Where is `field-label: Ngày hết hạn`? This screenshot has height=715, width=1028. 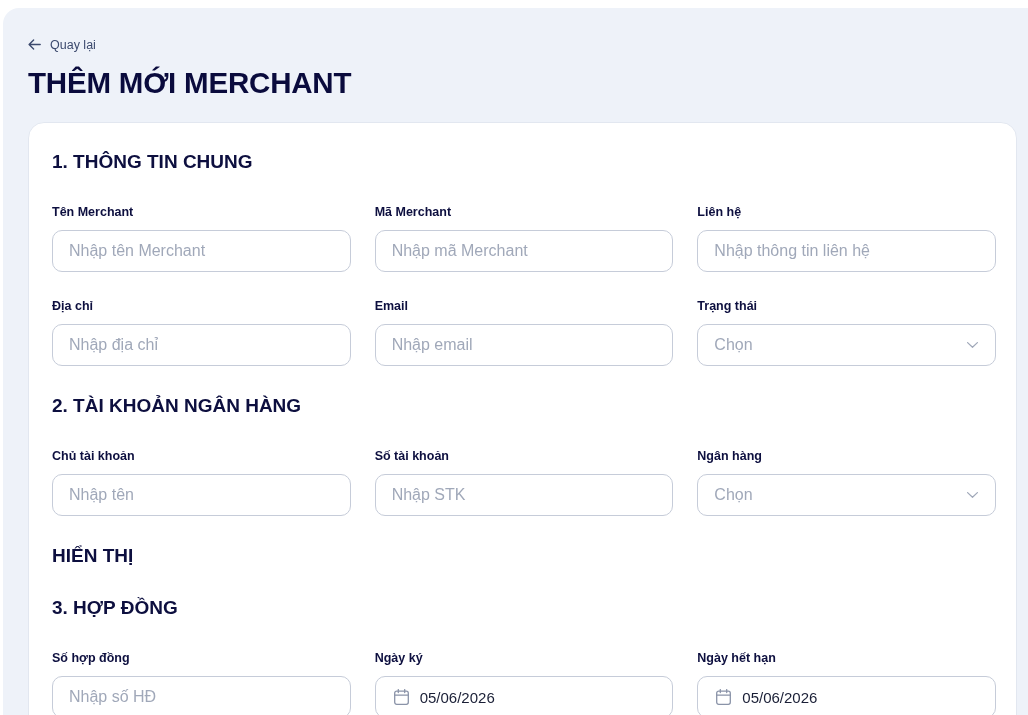 field-label: Ngày hết hạn is located at coordinates (737, 658).